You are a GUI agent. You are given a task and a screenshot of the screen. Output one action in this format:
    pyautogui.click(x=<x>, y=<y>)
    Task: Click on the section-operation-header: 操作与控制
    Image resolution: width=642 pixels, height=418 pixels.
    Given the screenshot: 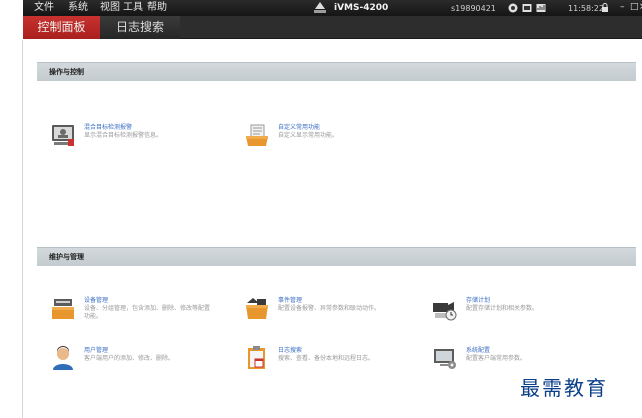 What is the action you would take?
    pyautogui.click(x=336, y=71)
    